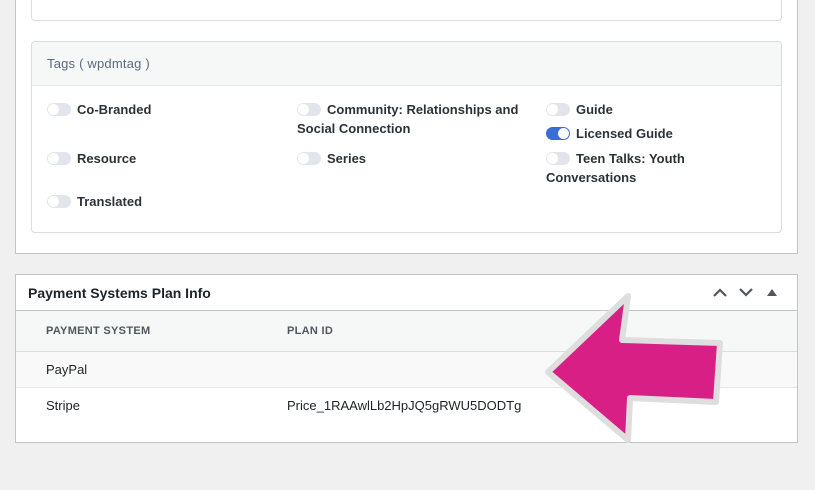 The width and height of the screenshot is (815, 490). I want to click on previous-card, so click(406, 10).